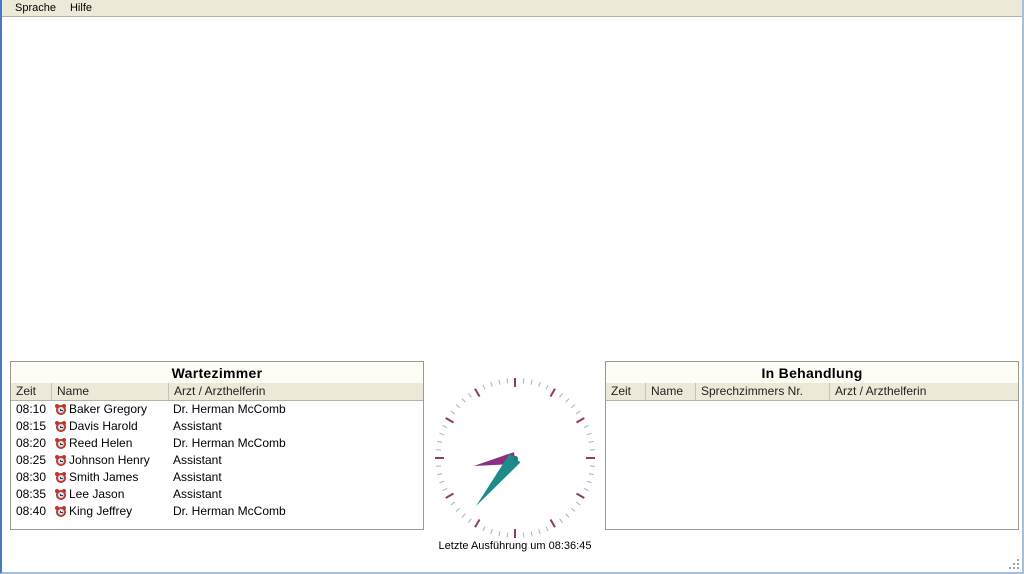  What do you see at coordinates (515, 546) in the screenshot?
I see `clock-caption-text: Letzte Ausführung um 08:36:45` at bounding box center [515, 546].